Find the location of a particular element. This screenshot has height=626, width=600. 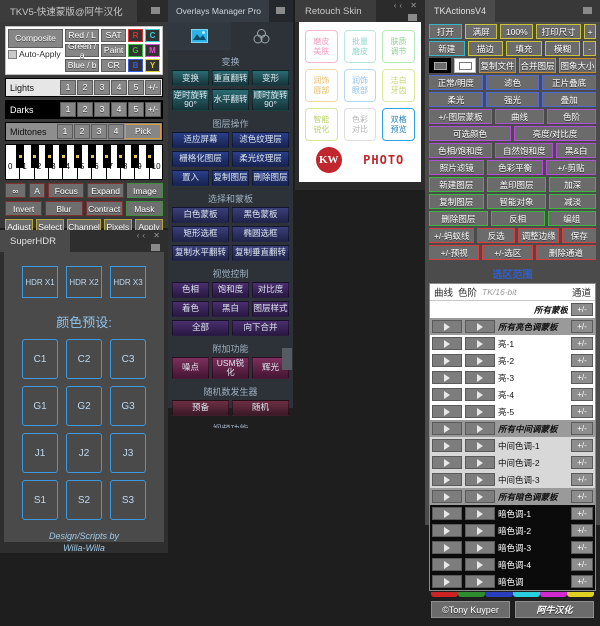

overlay-button-复制垂直翻转: 复制垂直翻转 is located at coordinates (260, 252).